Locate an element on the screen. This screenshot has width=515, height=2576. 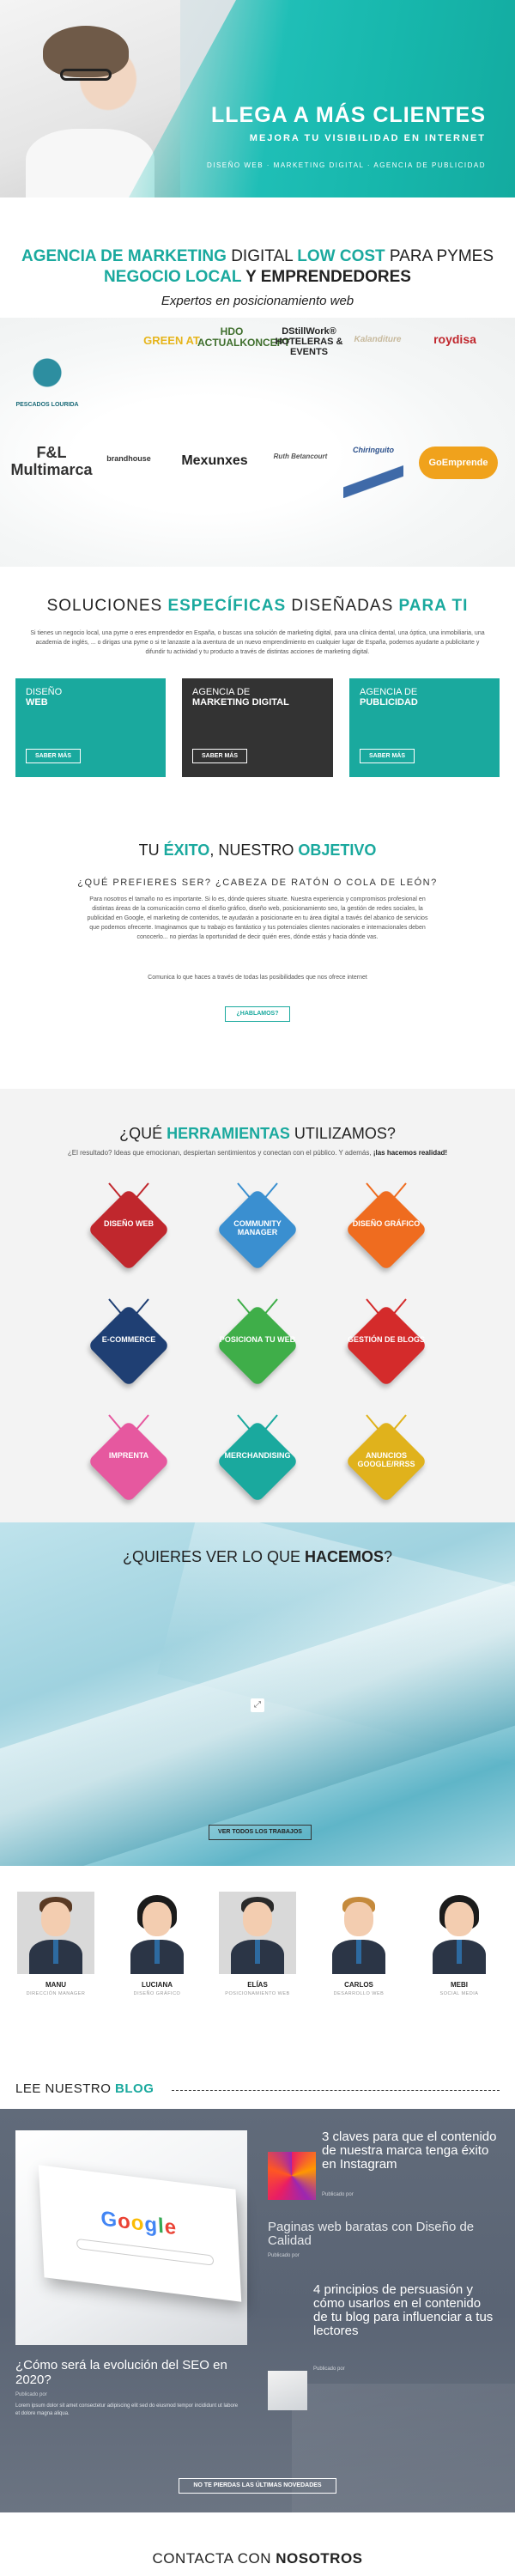
client-logo: HDO ACTUALKONCEPT is located at coordinates (243, 337).